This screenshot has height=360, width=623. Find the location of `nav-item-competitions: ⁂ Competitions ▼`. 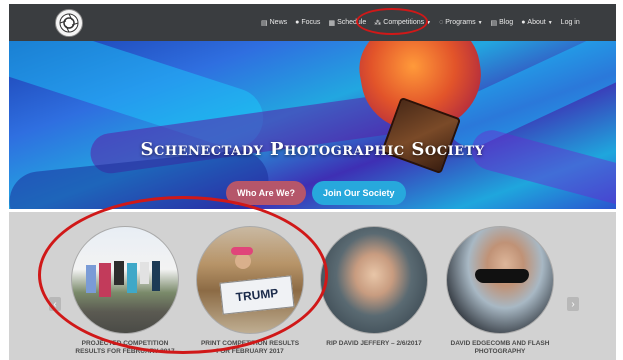

nav-item-competitions: ⁂ Competitions ▼ is located at coordinates (402, 23).